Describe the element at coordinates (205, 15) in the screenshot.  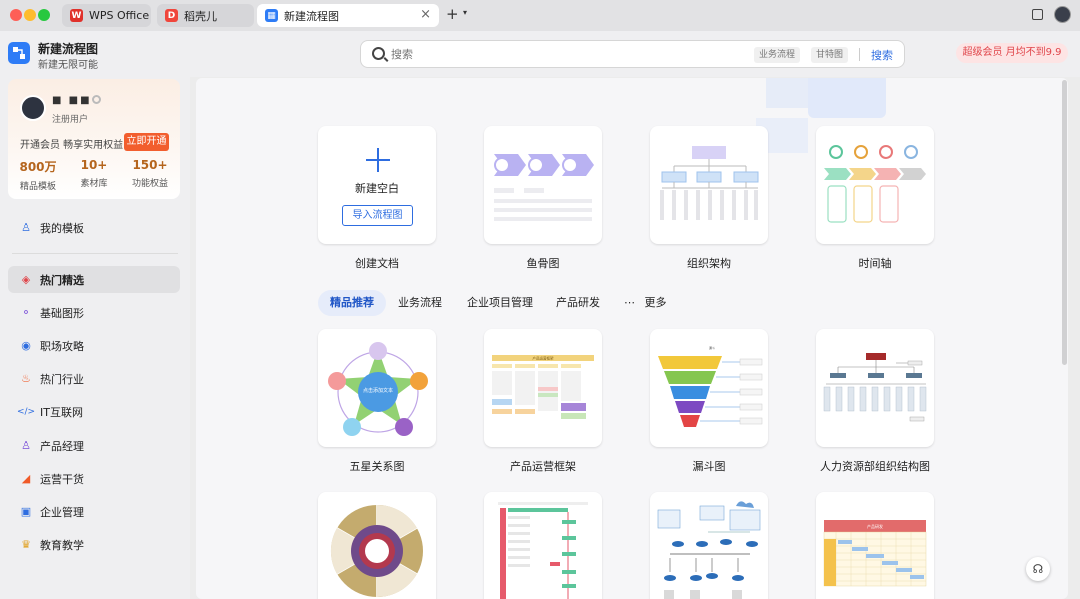
I see `tab-docer: D 稻壳儿` at that location.